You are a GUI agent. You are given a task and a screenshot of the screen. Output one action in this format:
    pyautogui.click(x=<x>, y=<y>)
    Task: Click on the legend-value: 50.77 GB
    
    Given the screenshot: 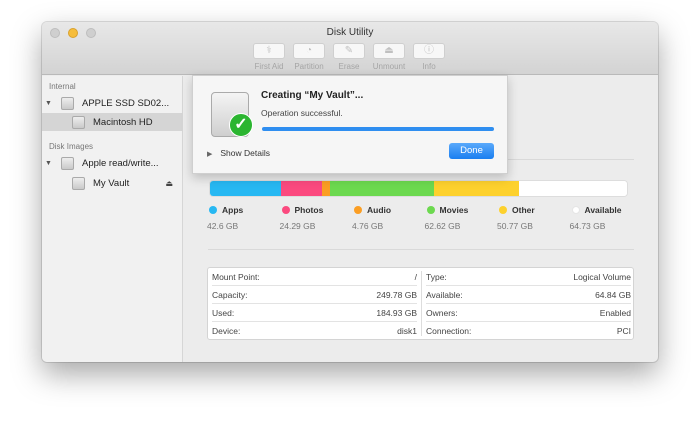 What is the action you would take?
    pyautogui.click(x=515, y=226)
    